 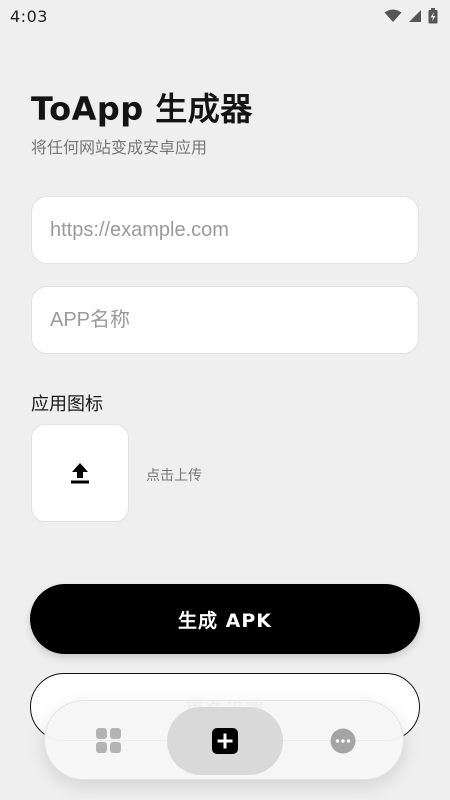 What do you see at coordinates (225, 320) in the screenshot?
I see `app-name-input` at bounding box center [225, 320].